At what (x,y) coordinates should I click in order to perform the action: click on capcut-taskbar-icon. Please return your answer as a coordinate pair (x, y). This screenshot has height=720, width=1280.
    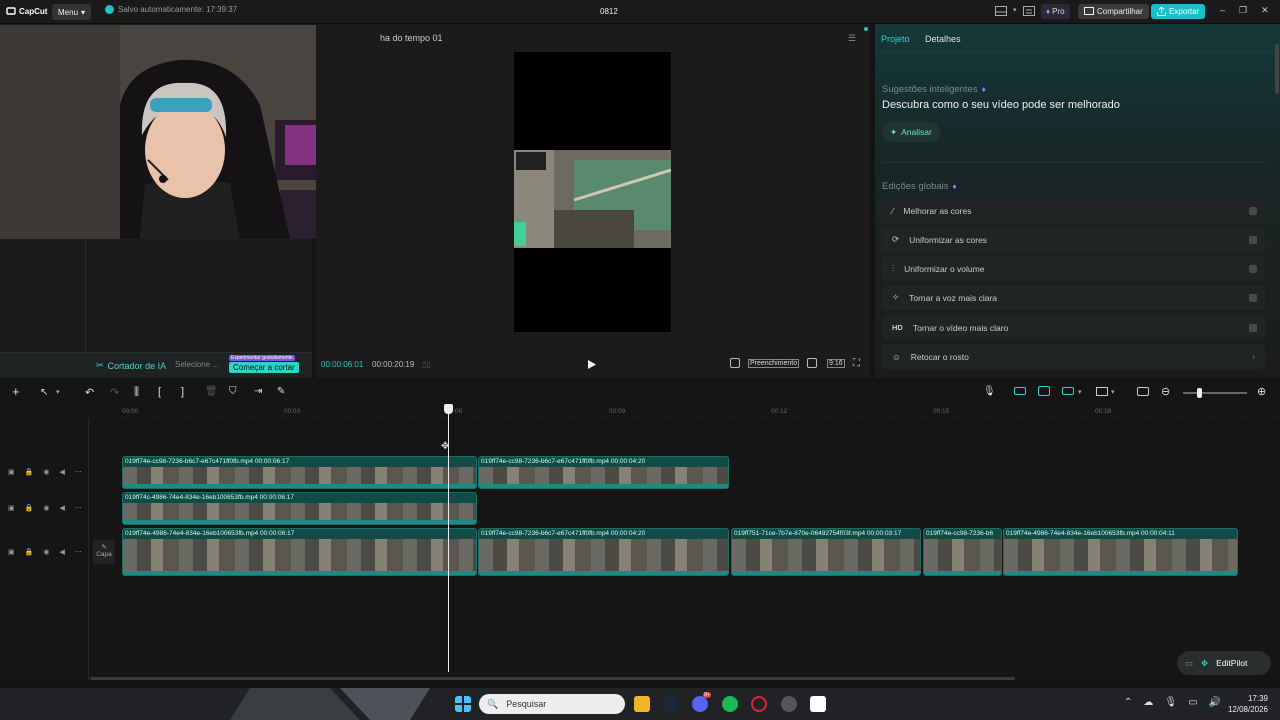
    Looking at the image, I should click on (818, 704).